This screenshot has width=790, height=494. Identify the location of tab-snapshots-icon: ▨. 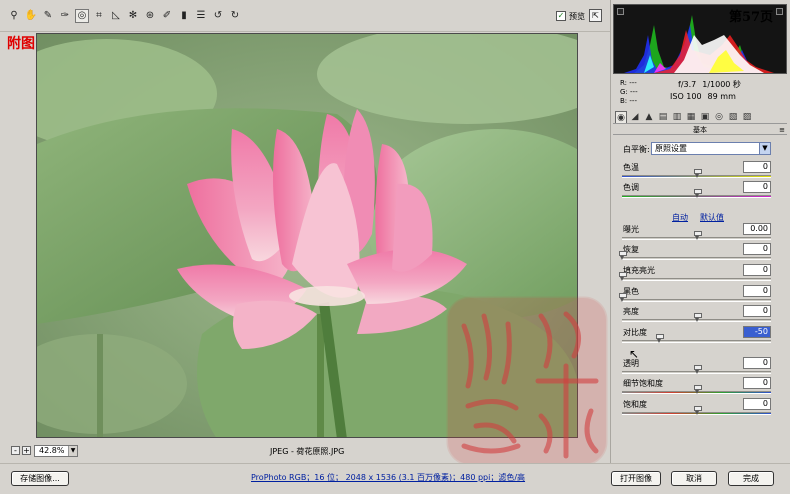
(747, 117).